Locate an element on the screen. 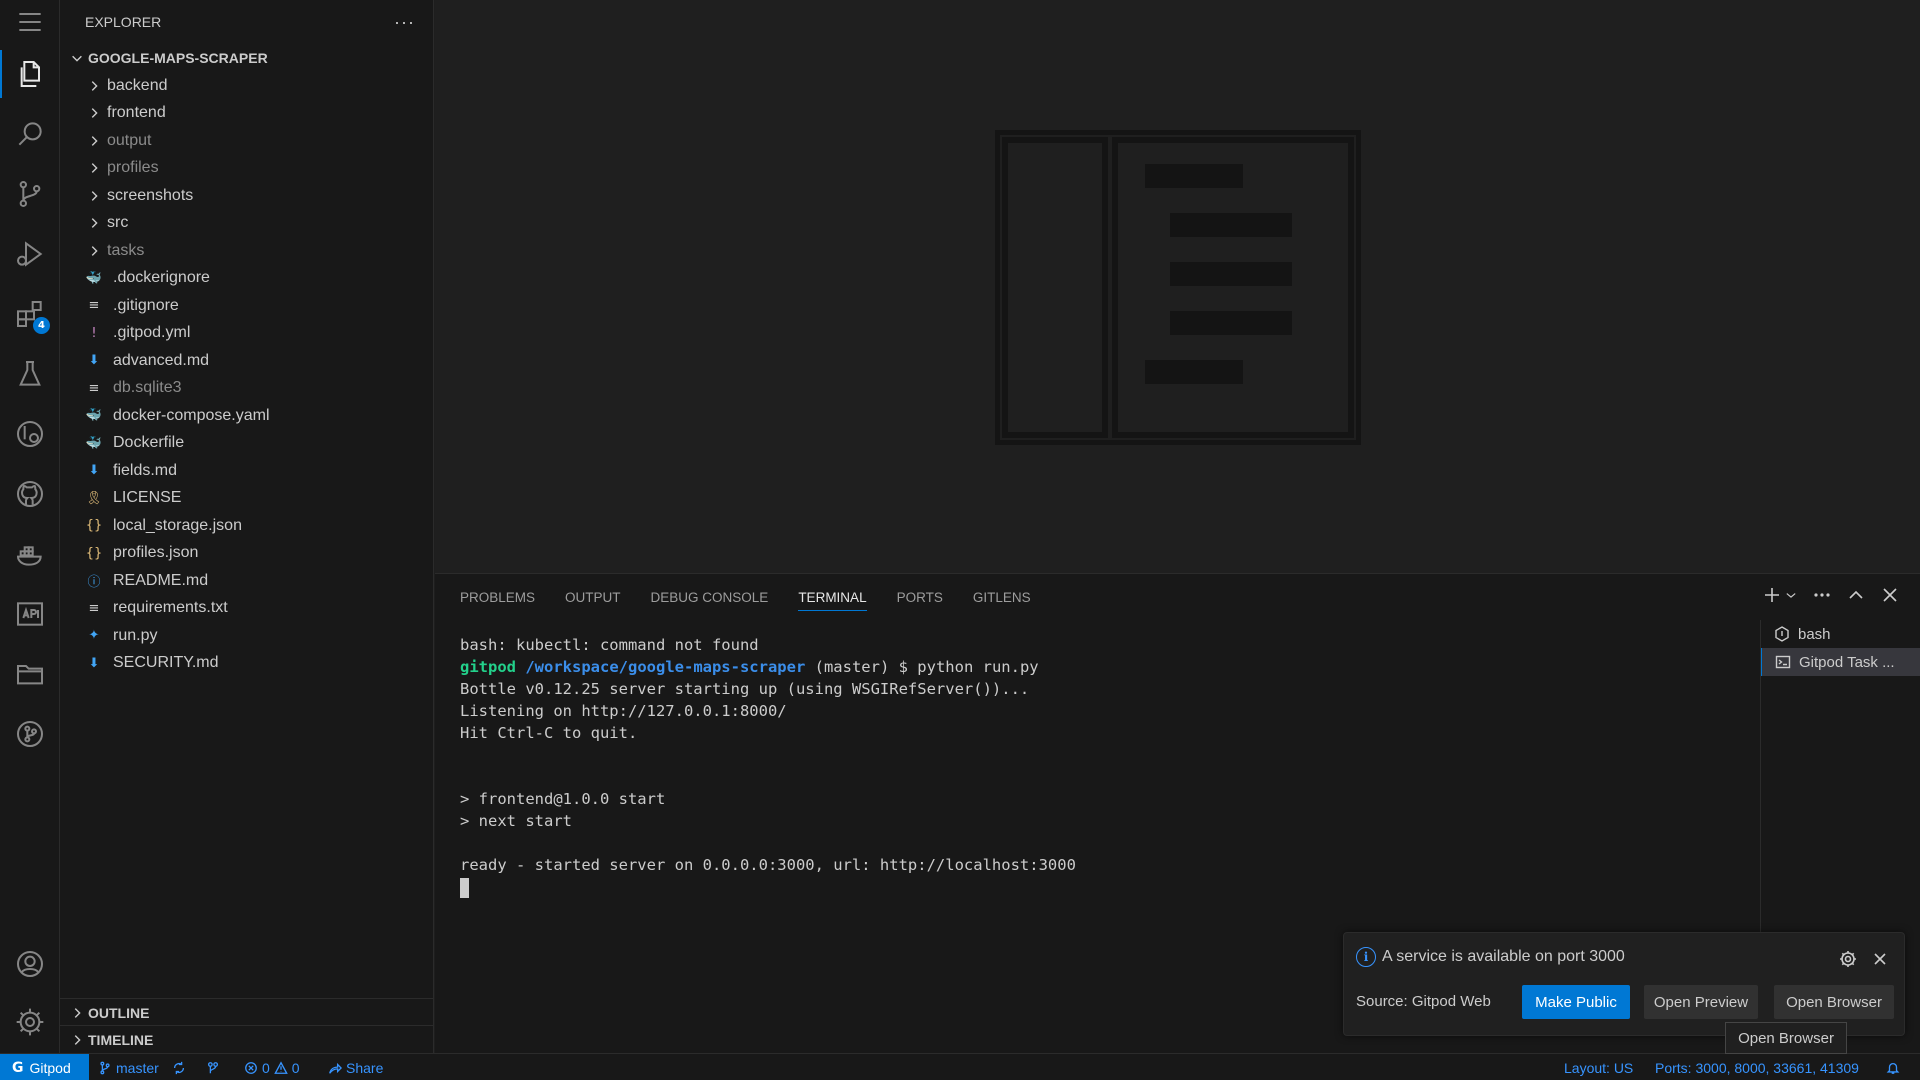  close-icon is located at coordinates (1880, 959).